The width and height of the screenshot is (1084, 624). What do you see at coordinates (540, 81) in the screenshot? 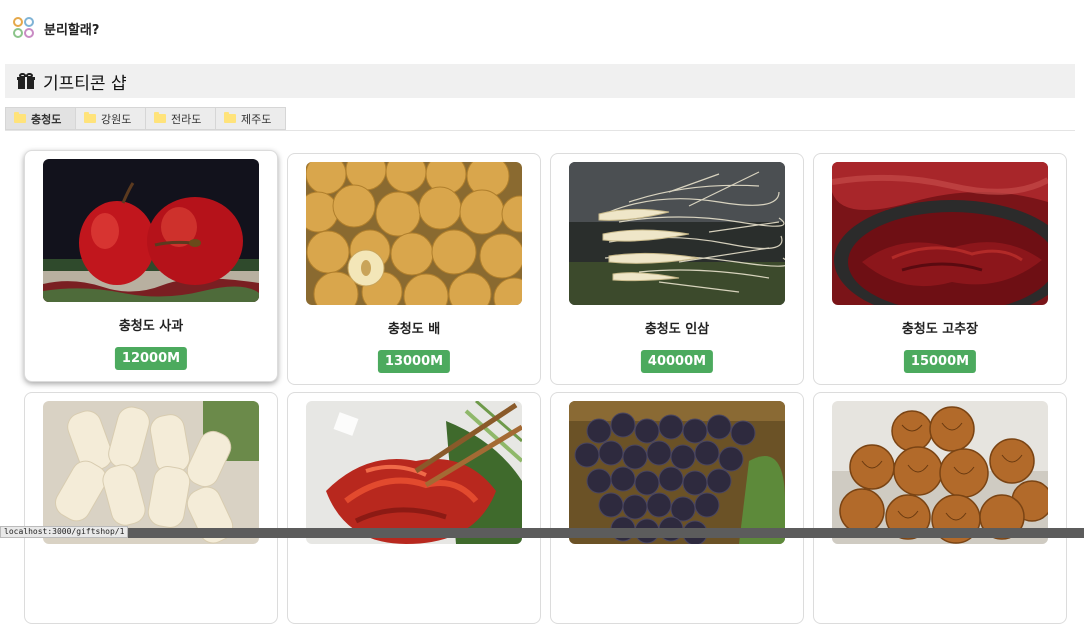
I see `page-title-bar: 기프티콘 샵` at bounding box center [540, 81].